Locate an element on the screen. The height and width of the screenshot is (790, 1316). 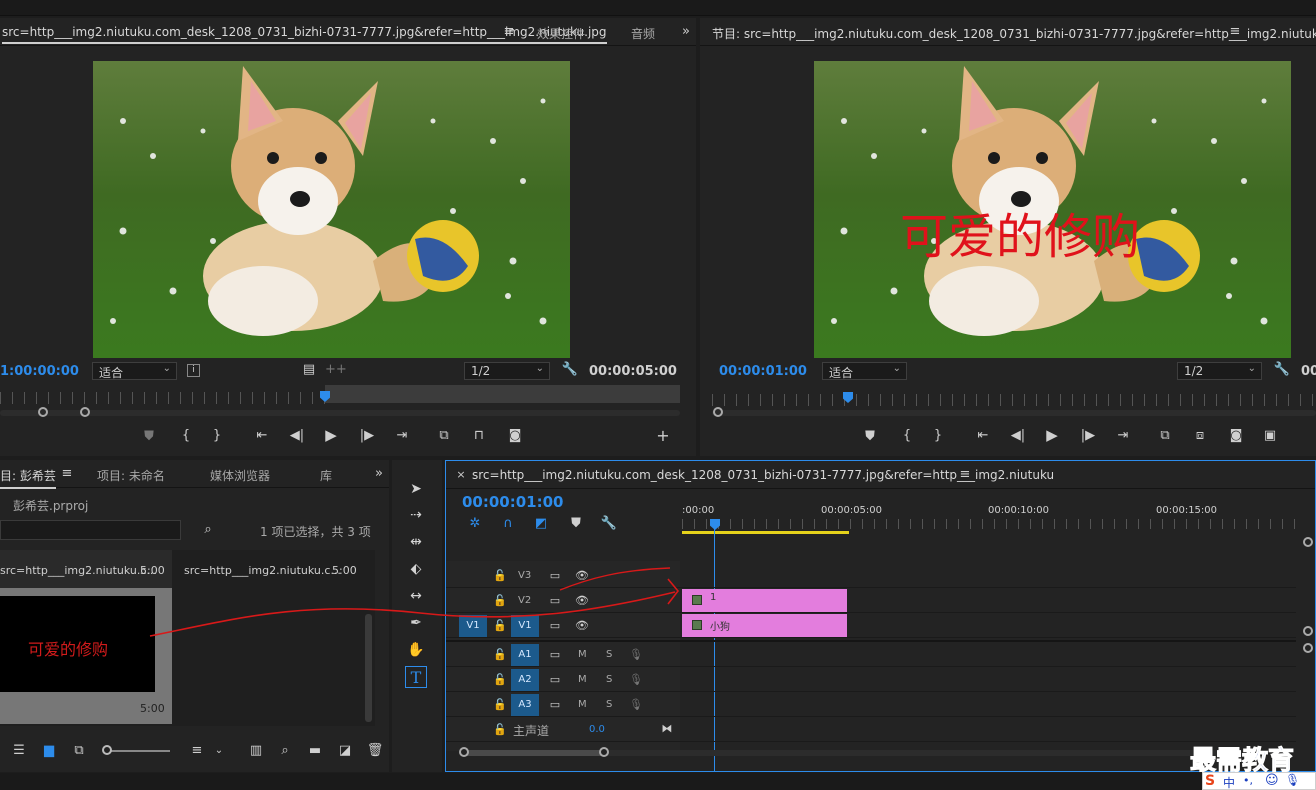
sogou-logo-icon: S is located at coordinates (1210, 781).